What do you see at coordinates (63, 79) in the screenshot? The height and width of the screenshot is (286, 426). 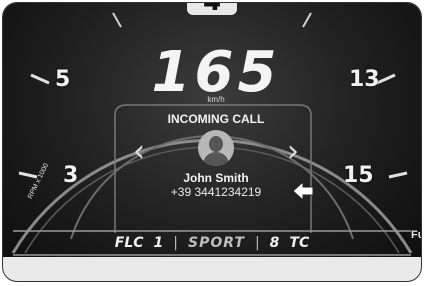 I see `rpm-scale-label: 5` at bounding box center [63, 79].